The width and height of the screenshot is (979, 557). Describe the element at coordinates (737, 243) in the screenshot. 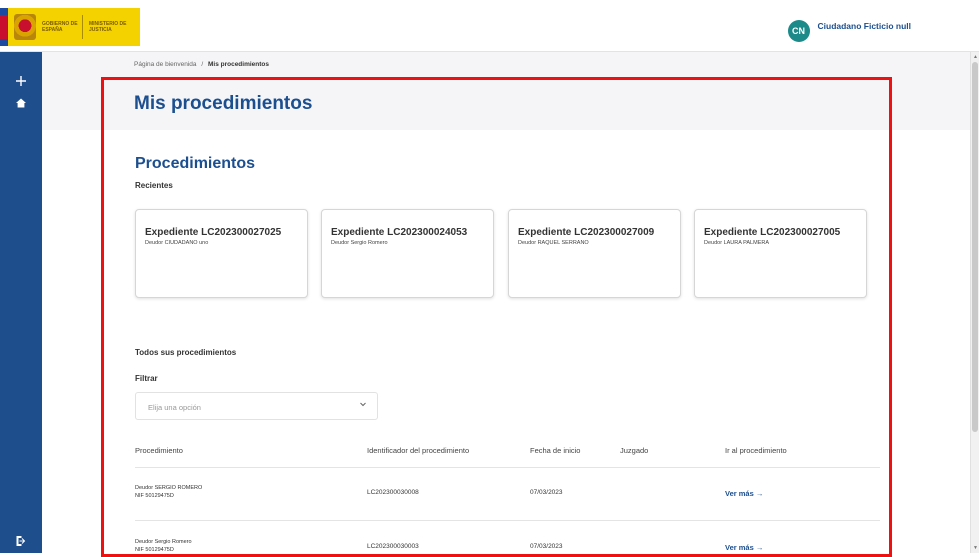

I see `card-debtor: Deudor LAURA PALMERA` at that location.